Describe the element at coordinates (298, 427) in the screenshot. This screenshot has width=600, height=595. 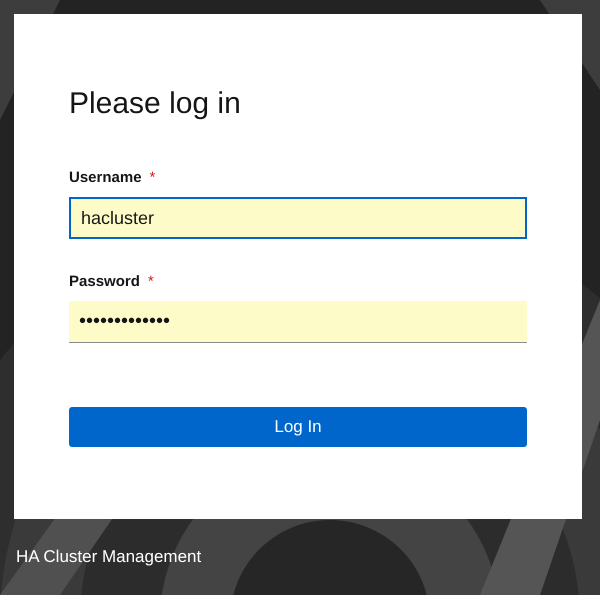
I see `login-button: Log In` at that location.